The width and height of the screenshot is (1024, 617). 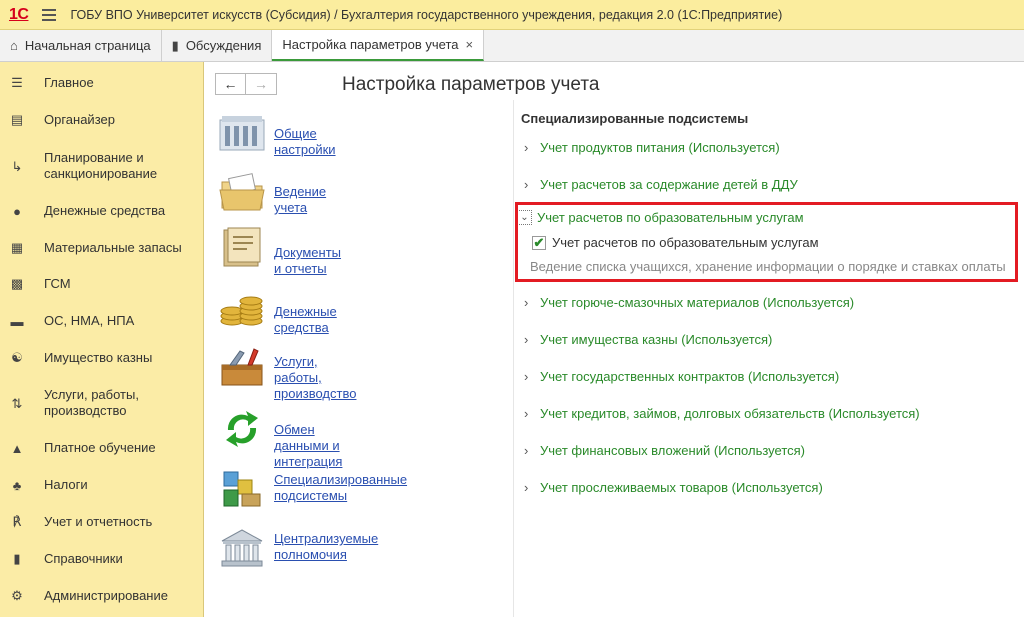 What do you see at coordinates (98, 521) in the screenshot?
I see `sidebar-item-label: Учет и отчетность` at bounding box center [98, 521].